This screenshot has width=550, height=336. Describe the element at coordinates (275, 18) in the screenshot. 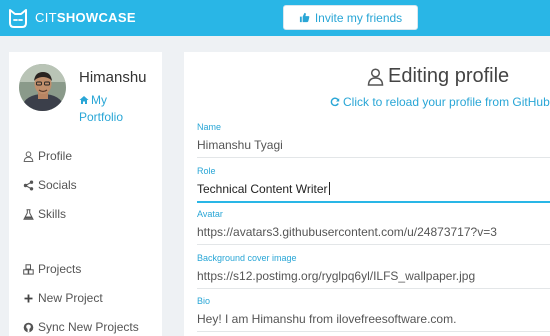

I see `top-bar: CITSHOWCASE Invite my friends` at that location.